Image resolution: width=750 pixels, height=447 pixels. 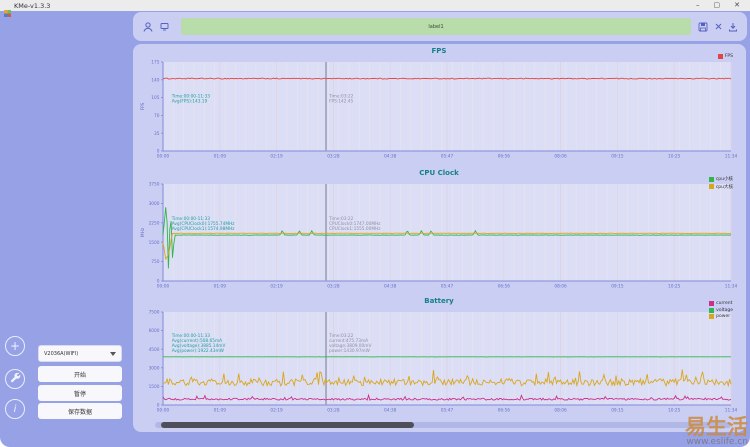 I want to click on user-icon, so click(x=147, y=26).